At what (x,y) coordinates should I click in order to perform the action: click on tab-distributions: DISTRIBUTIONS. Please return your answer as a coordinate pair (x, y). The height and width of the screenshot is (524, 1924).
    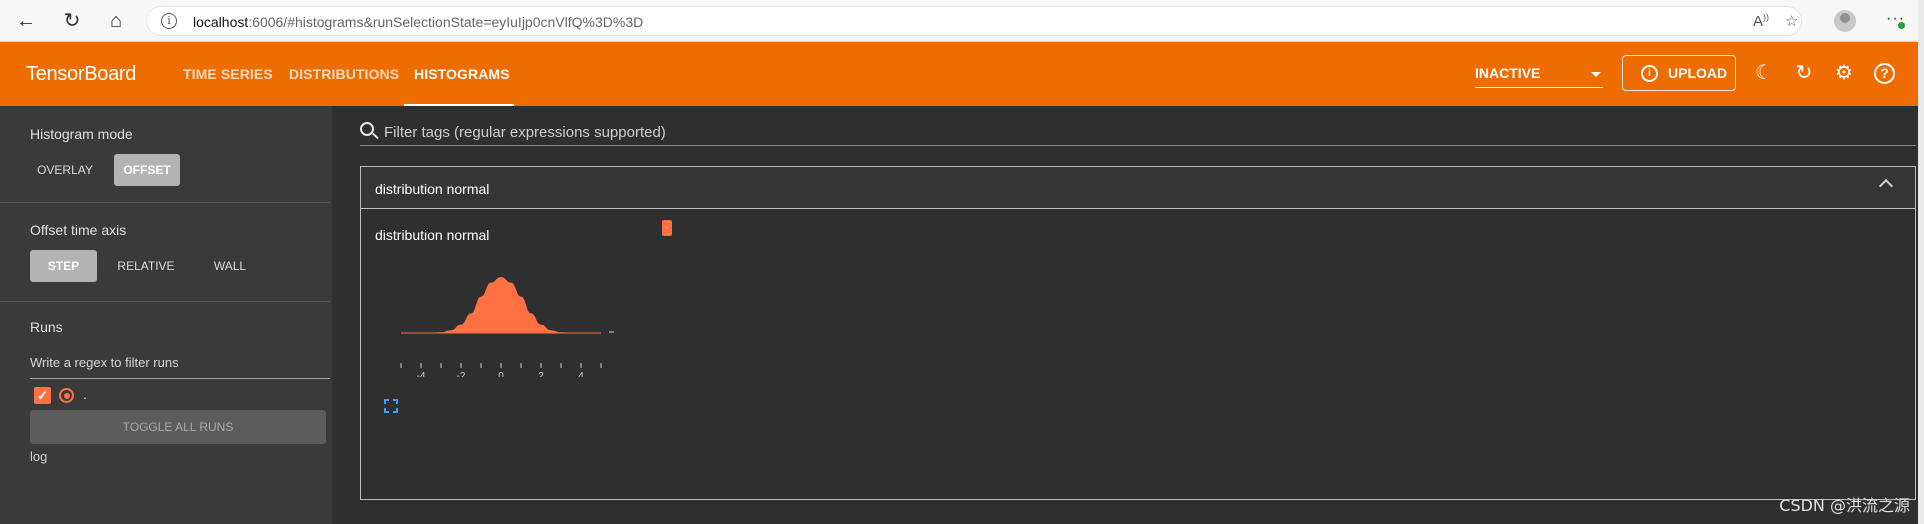
    Looking at the image, I should click on (344, 74).